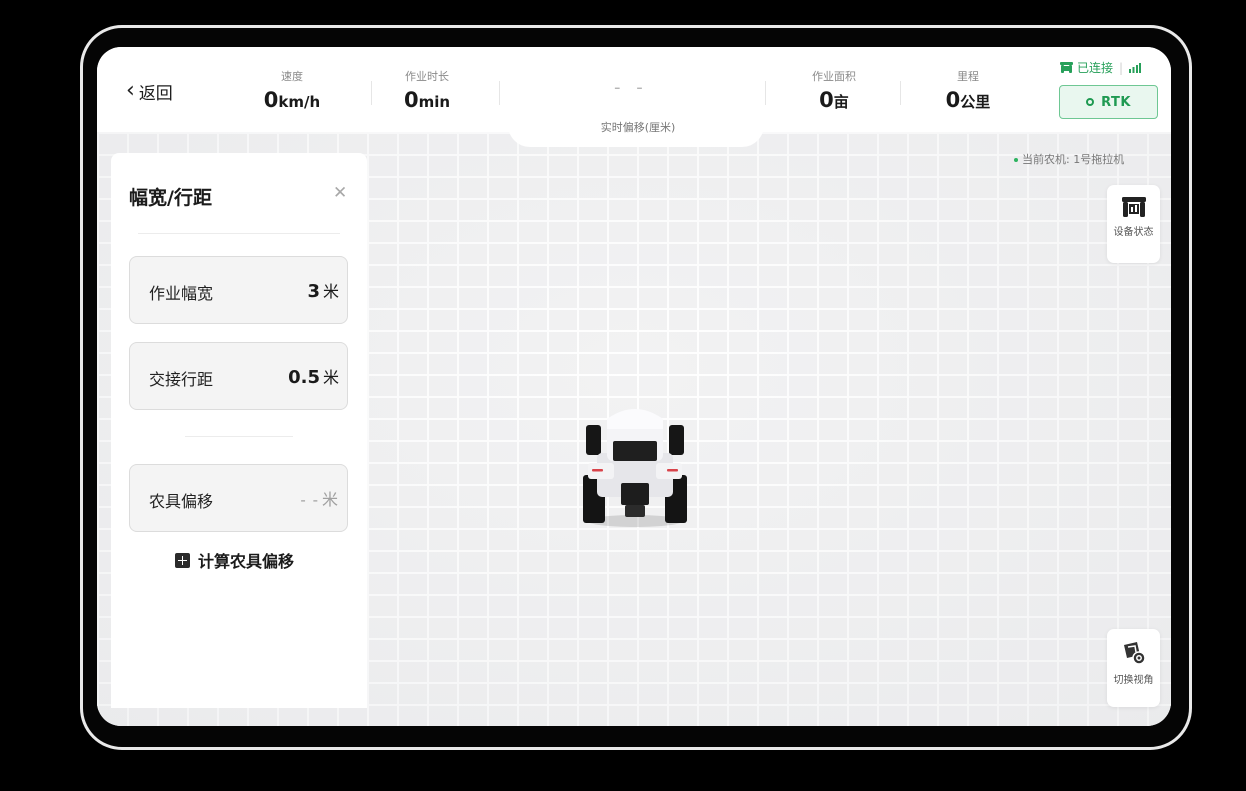  I want to click on current-machine-label: 当前农机: 1号拖拉机, so click(1073, 159).